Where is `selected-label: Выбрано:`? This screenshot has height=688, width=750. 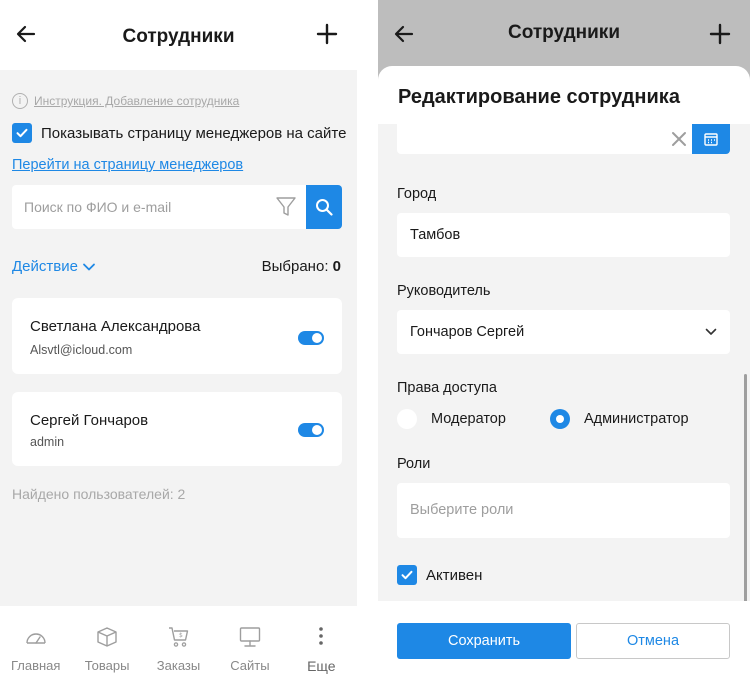 selected-label: Выбрано: is located at coordinates (295, 266).